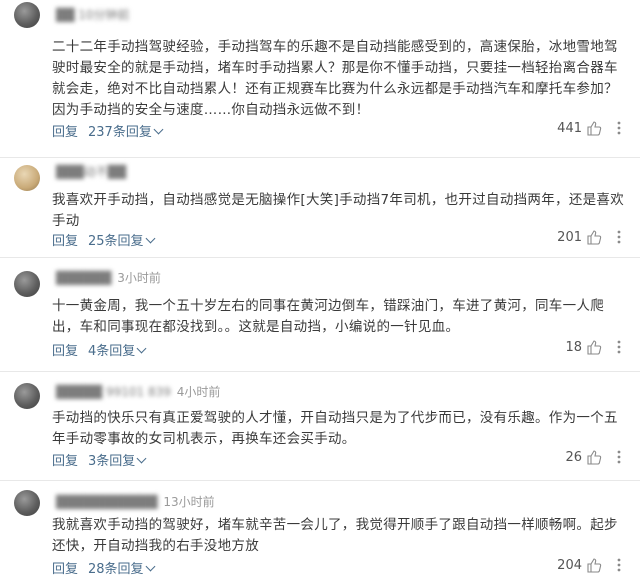 The image size is (640, 588). What do you see at coordinates (113, 392) in the screenshot?
I see `username: █████ 99101 839` at bounding box center [113, 392].